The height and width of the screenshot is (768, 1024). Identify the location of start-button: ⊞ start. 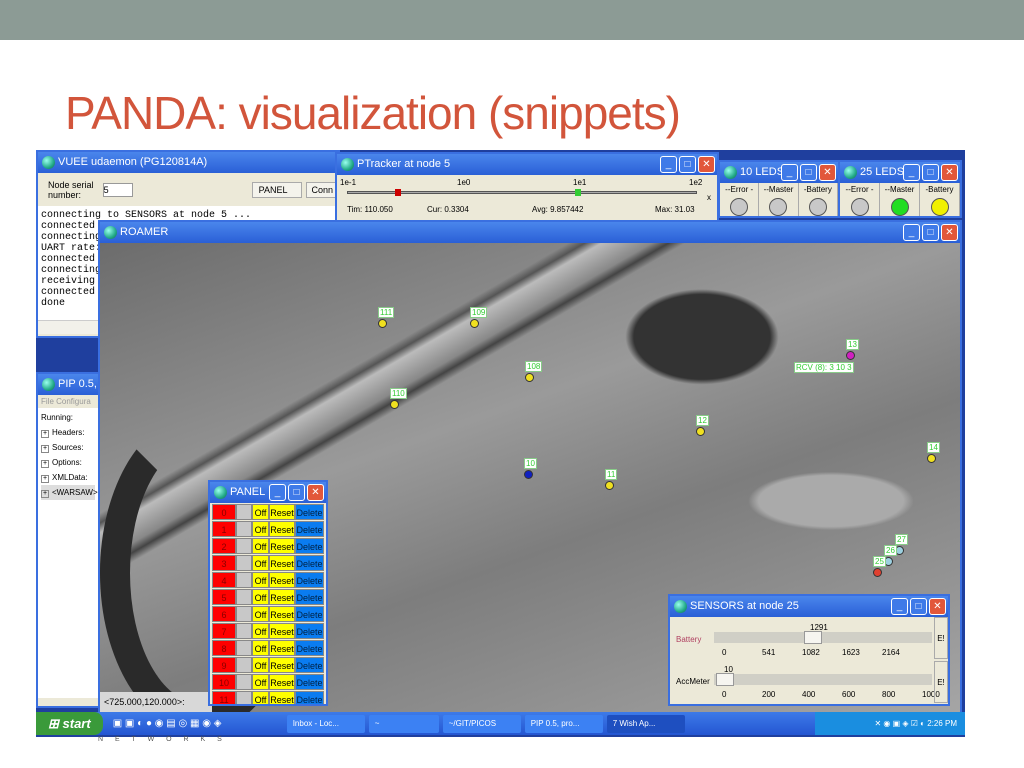
(69, 723).